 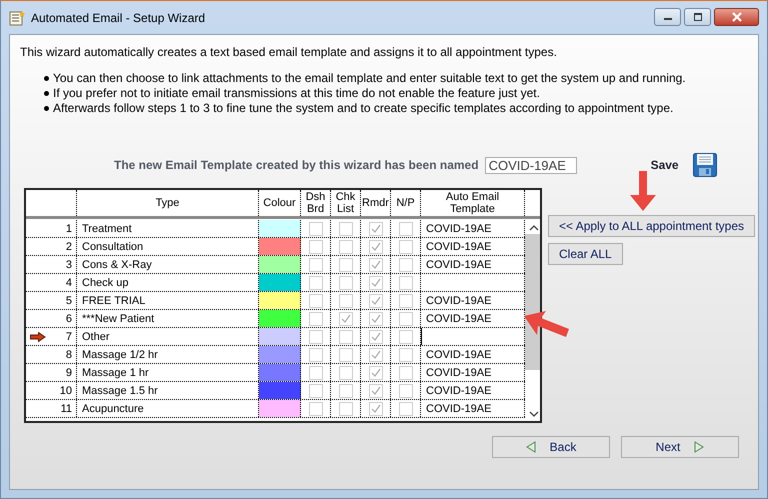 What do you see at coordinates (680, 447) in the screenshot?
I see `next-button: Next` at bounding box center [680, 447].